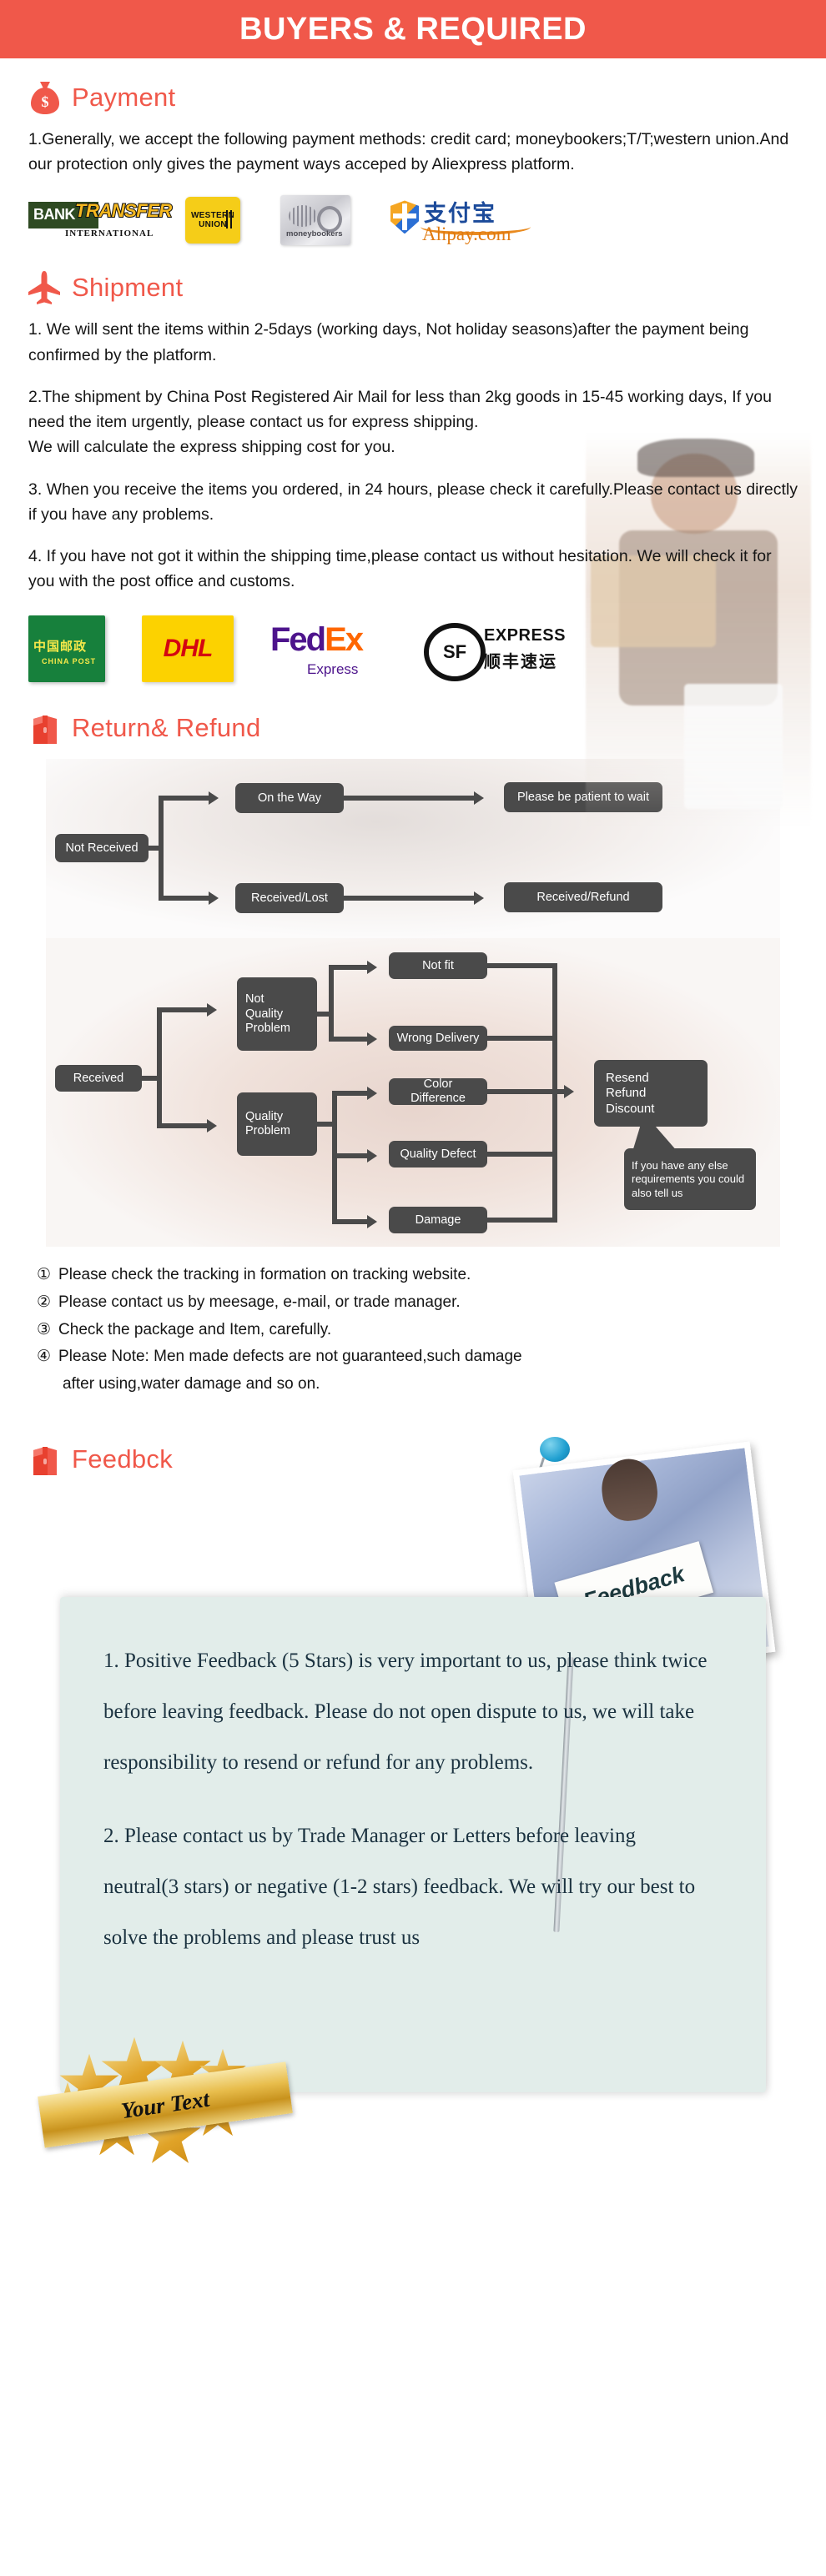 The height and width of the screenshot is (2576, 826). I want to click on flow-node-not-quality-line3: Problem, so click(268, 1029).